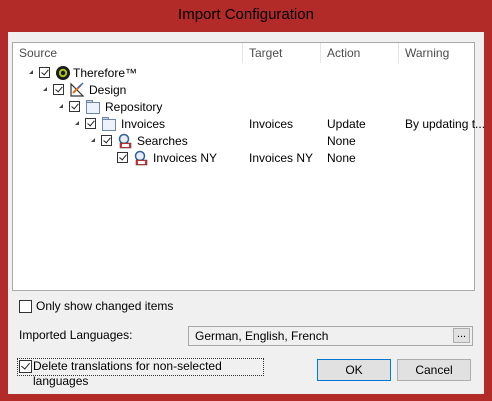 This screenshot has width=492, height=401. Describe the element at coordinates (76, 335) in the screenshot. I see `languages-label: Imported Languages:` at that location.